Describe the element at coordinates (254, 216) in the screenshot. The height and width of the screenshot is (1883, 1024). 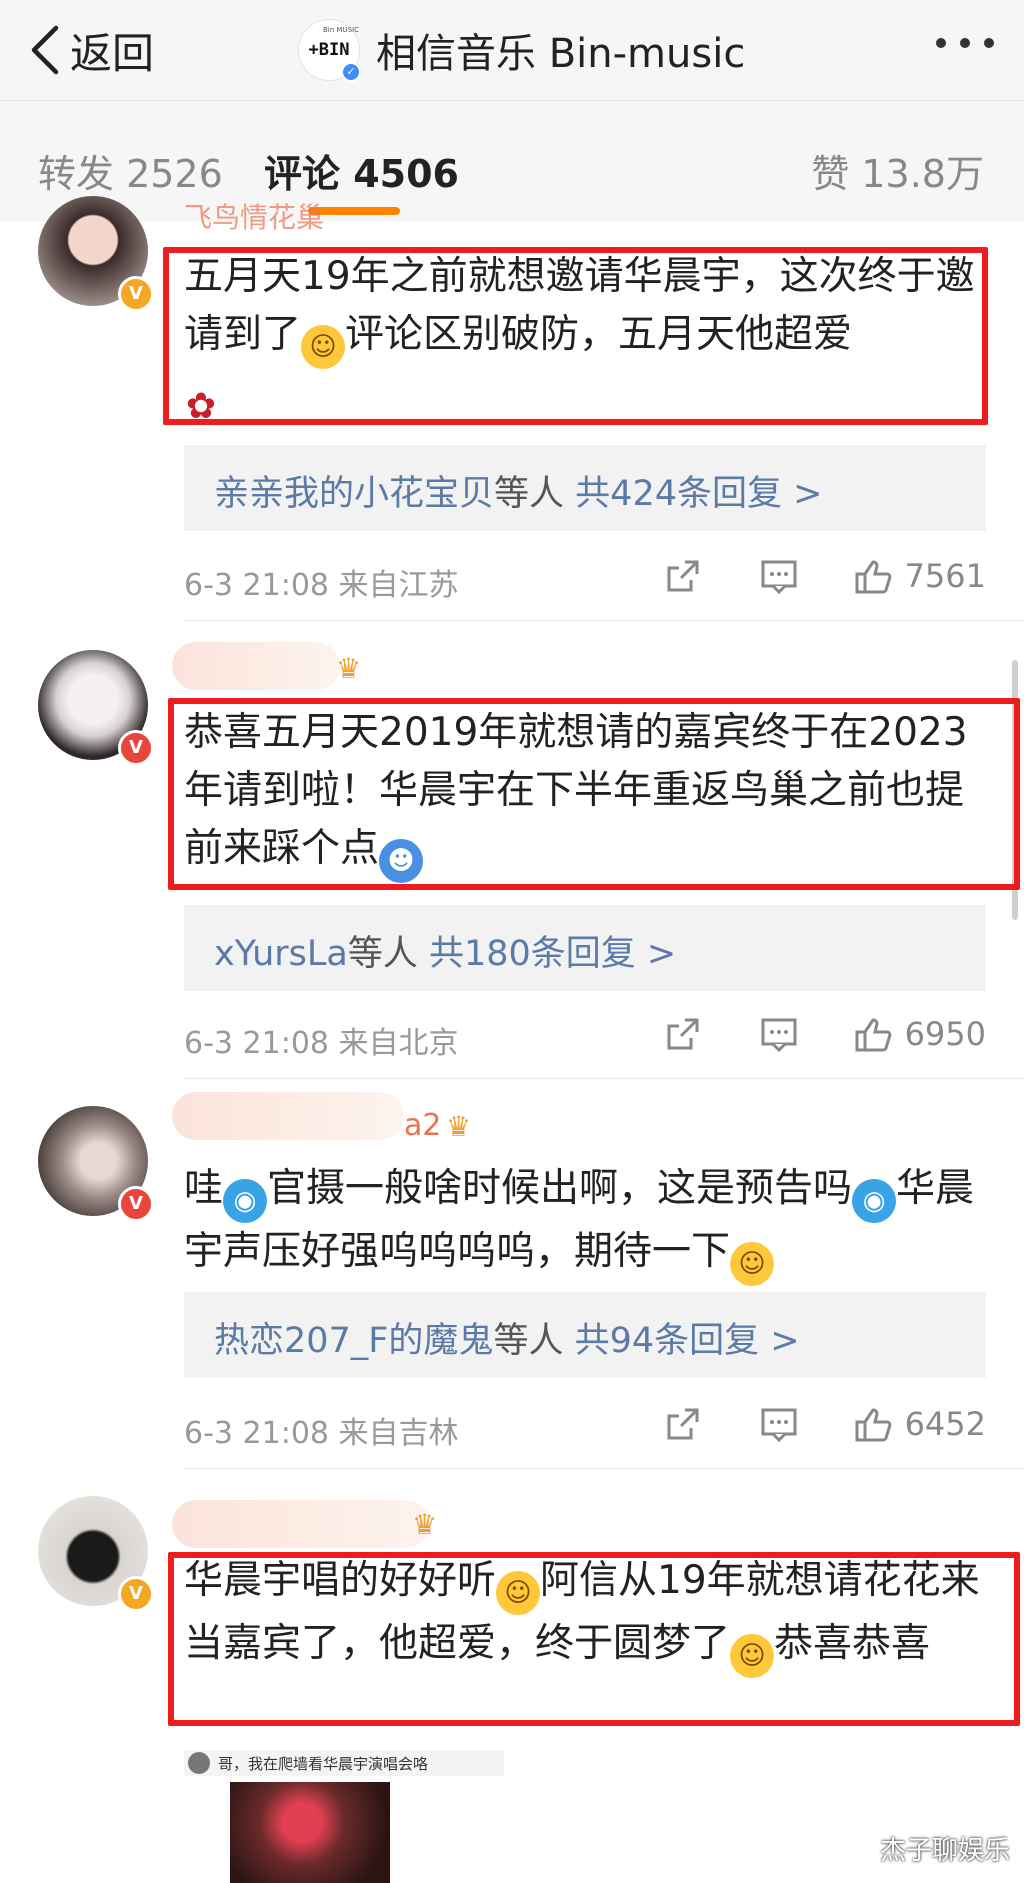
I see `comment-username: 飞鸟情花巢` at that location.